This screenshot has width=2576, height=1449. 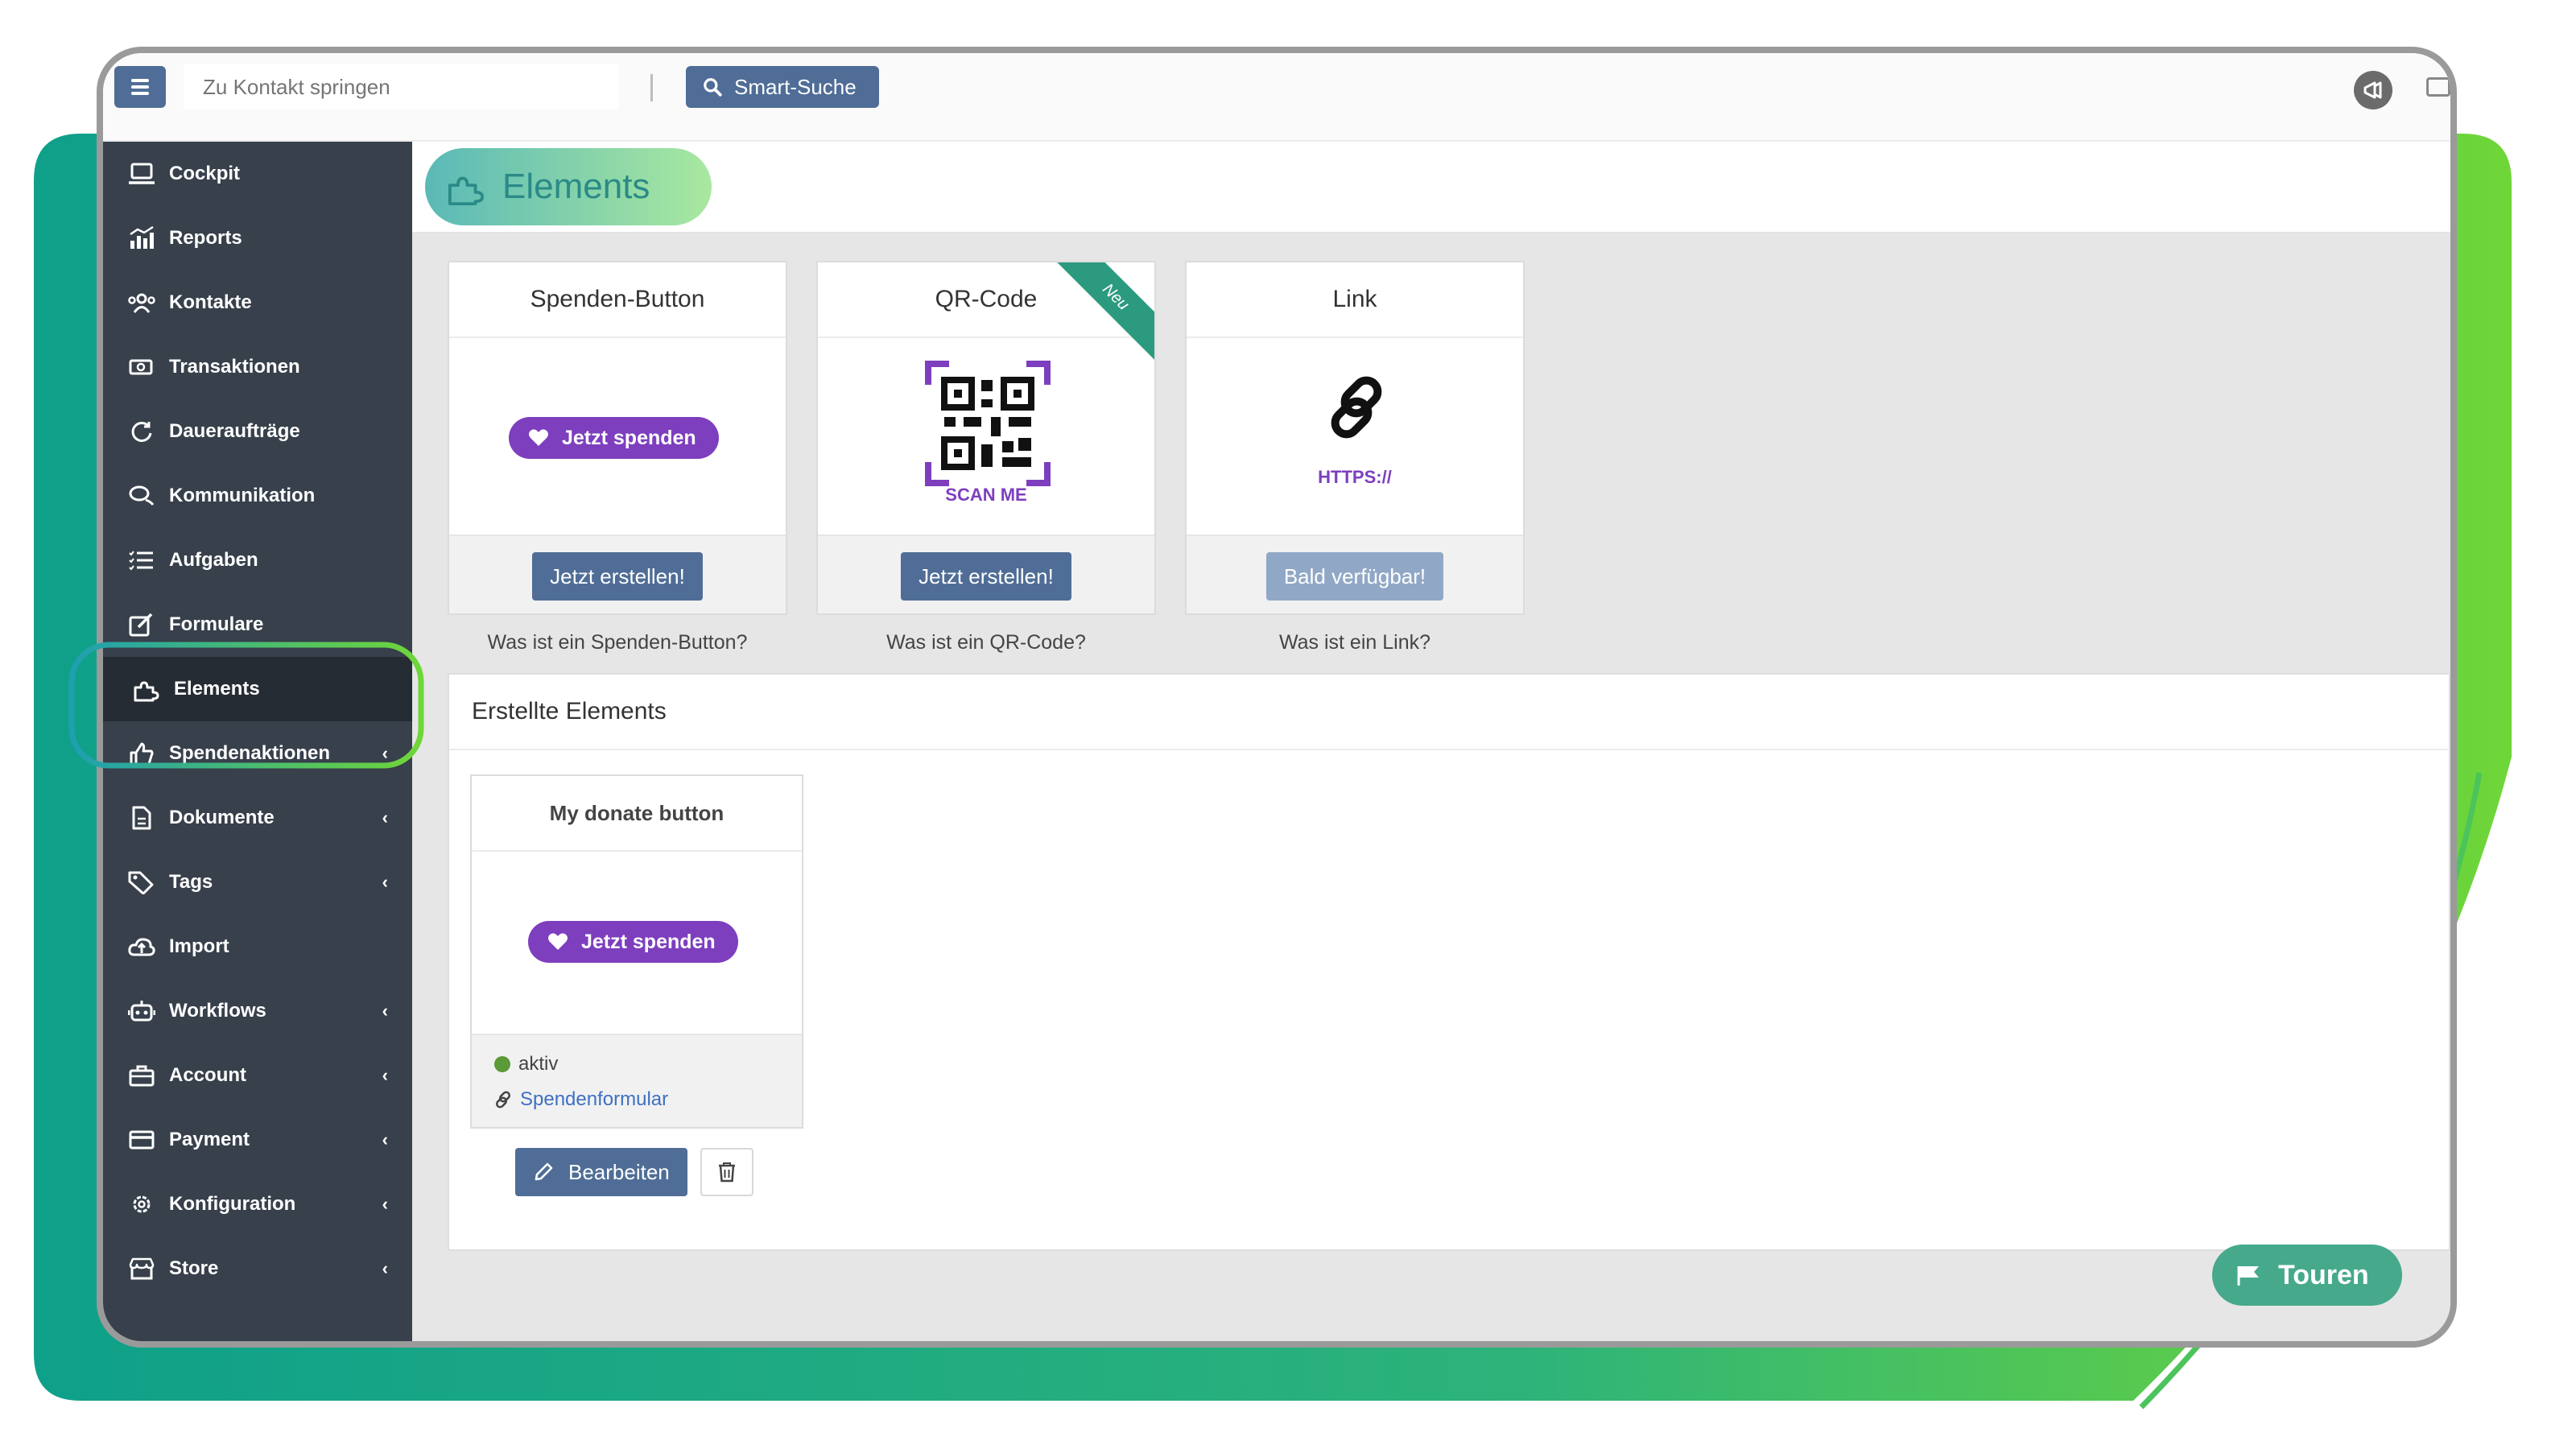 I want to click on page-title-pill: Elements, so click(x=568, y=186).